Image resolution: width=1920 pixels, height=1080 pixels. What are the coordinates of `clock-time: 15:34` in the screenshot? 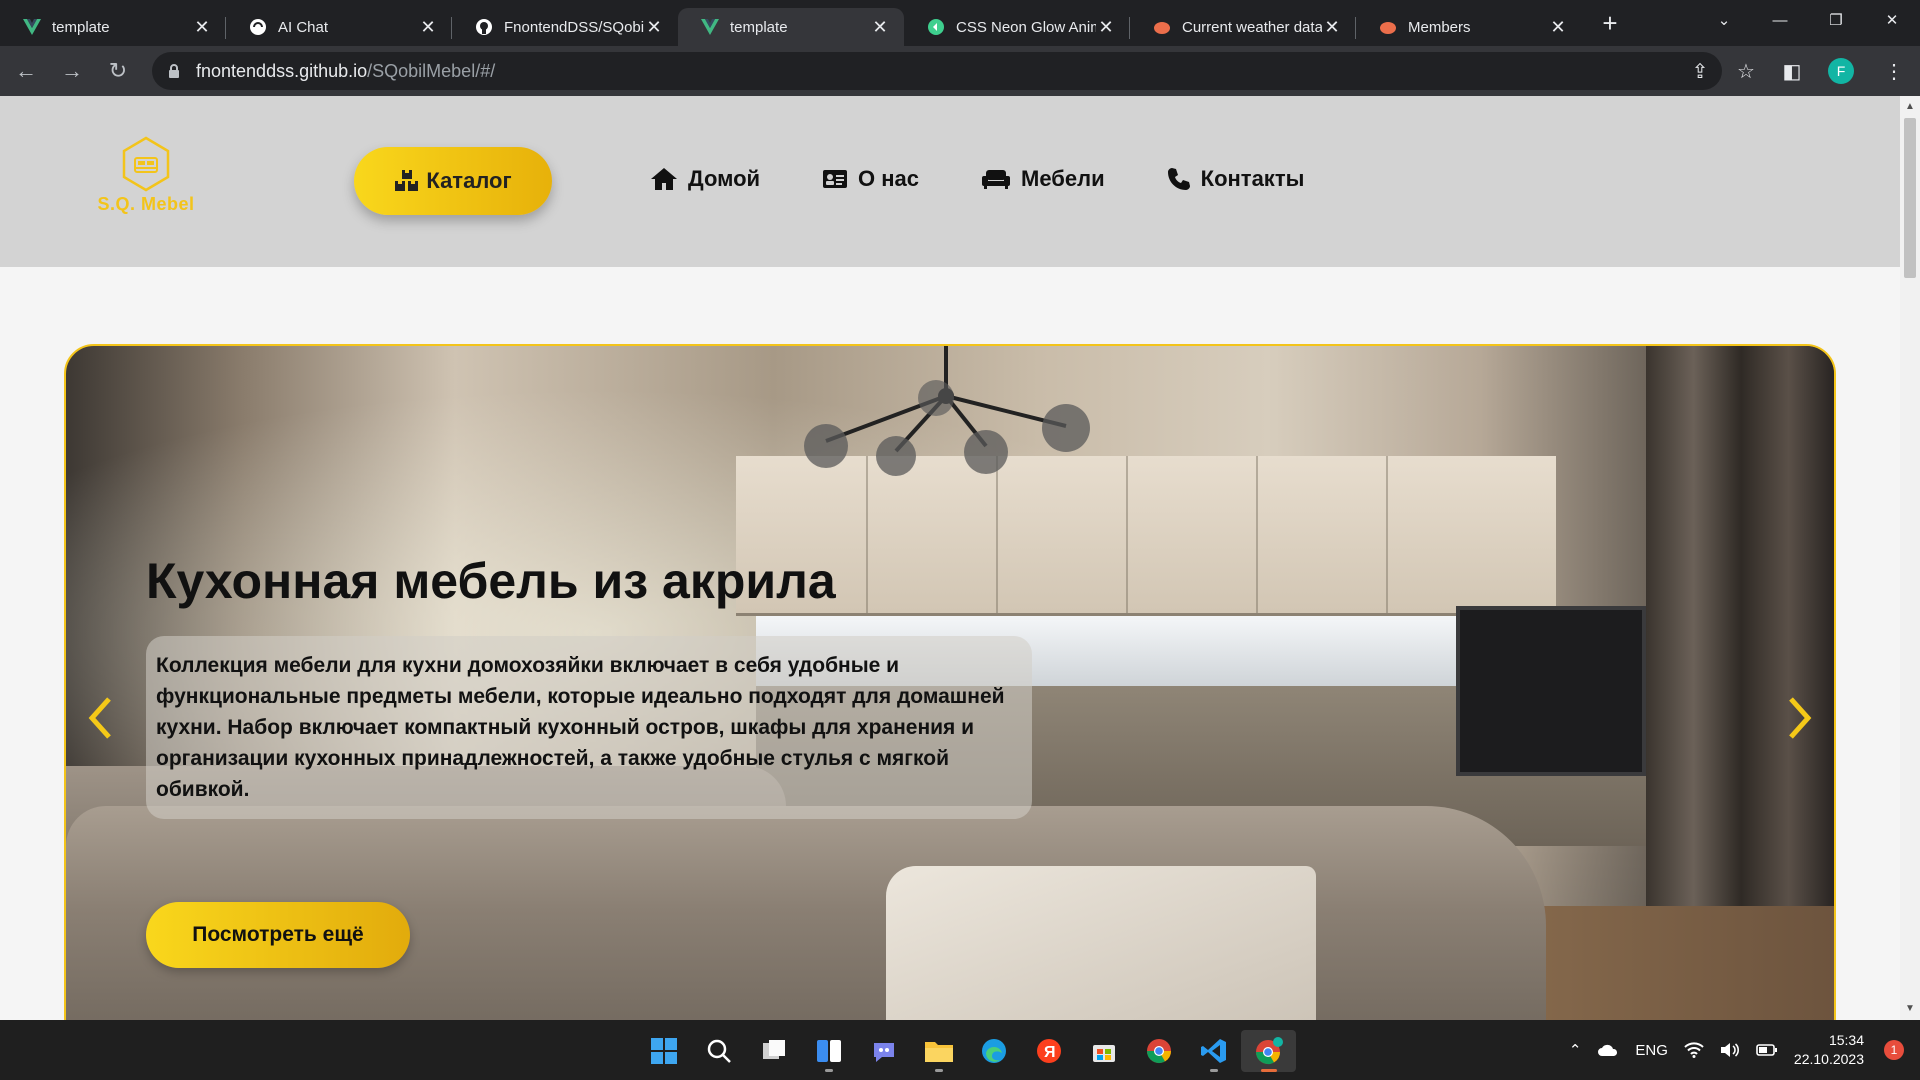 It's located at (1846, 1040).